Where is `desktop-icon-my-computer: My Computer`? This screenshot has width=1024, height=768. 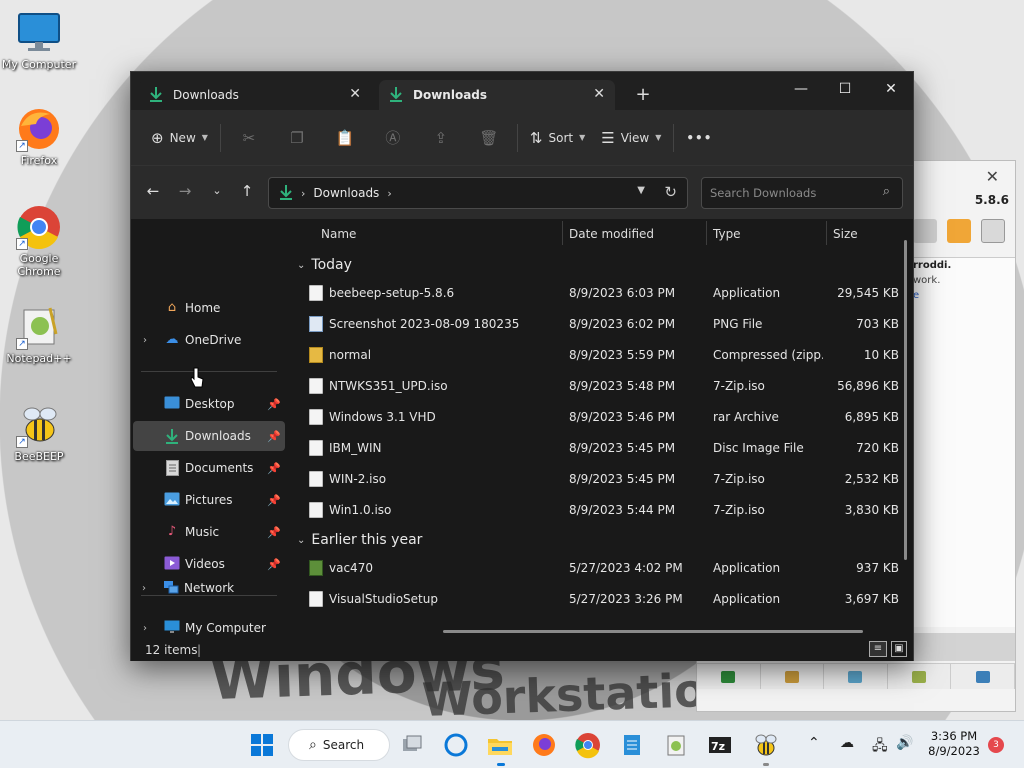
desktop-icon-my-computer: My Computer is located at coordinates (39, 40).